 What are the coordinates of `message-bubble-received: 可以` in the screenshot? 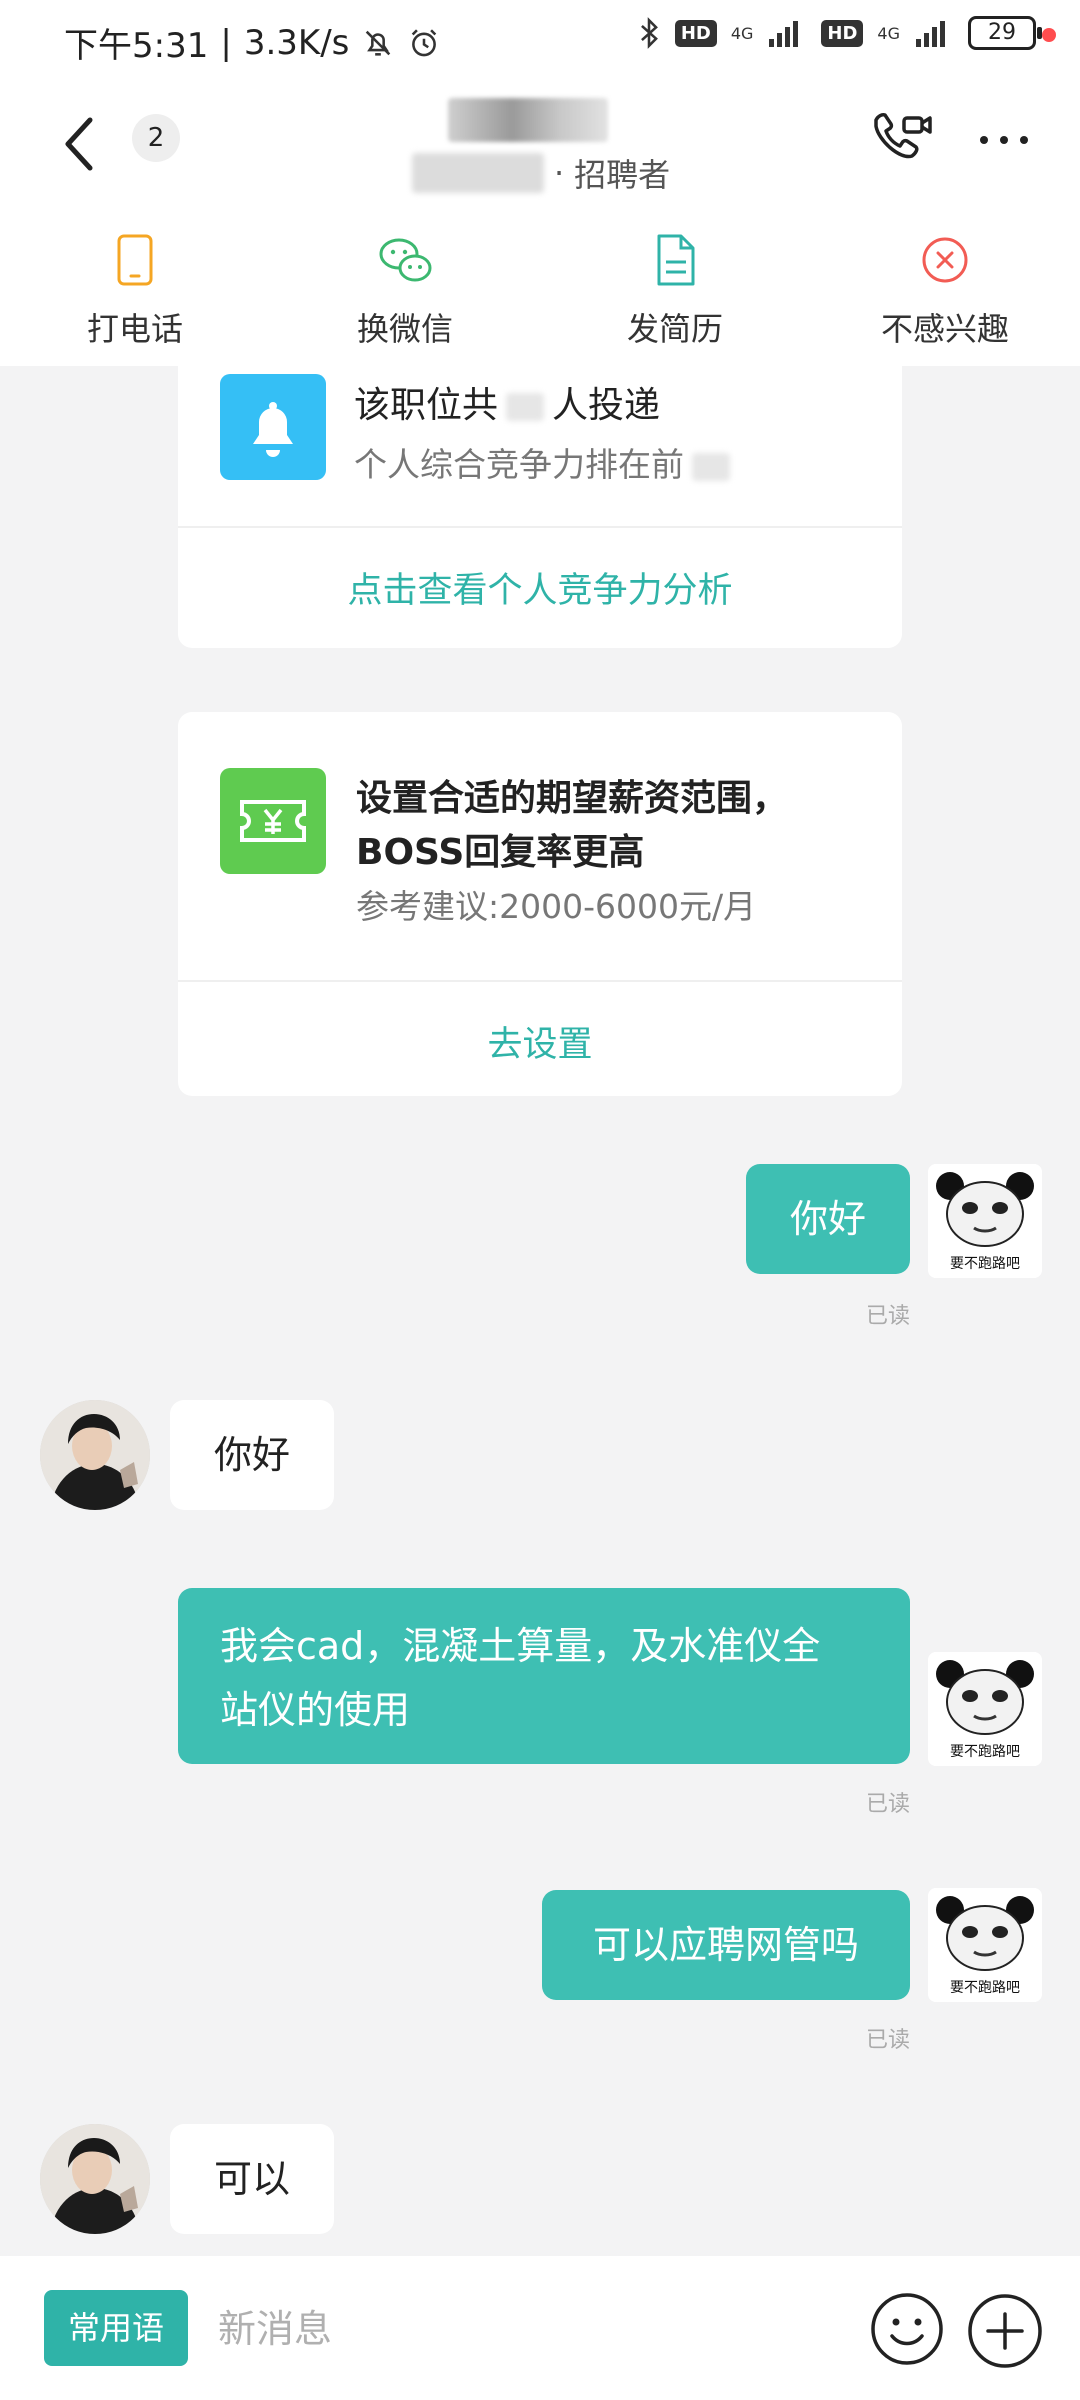 It's located at (252, 2179).